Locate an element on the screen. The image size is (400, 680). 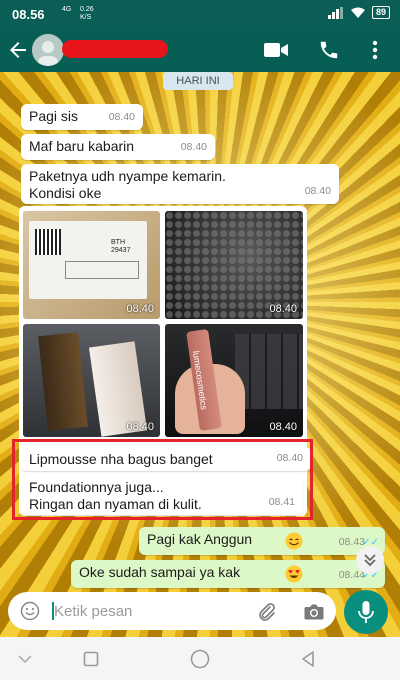
label-box is located at coordinates (102, 270).